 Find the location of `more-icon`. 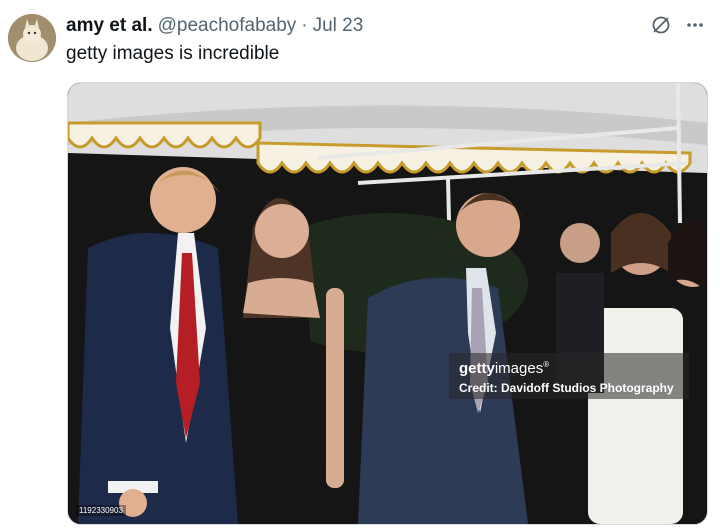

more-icon is located at coordinates (695, 25).